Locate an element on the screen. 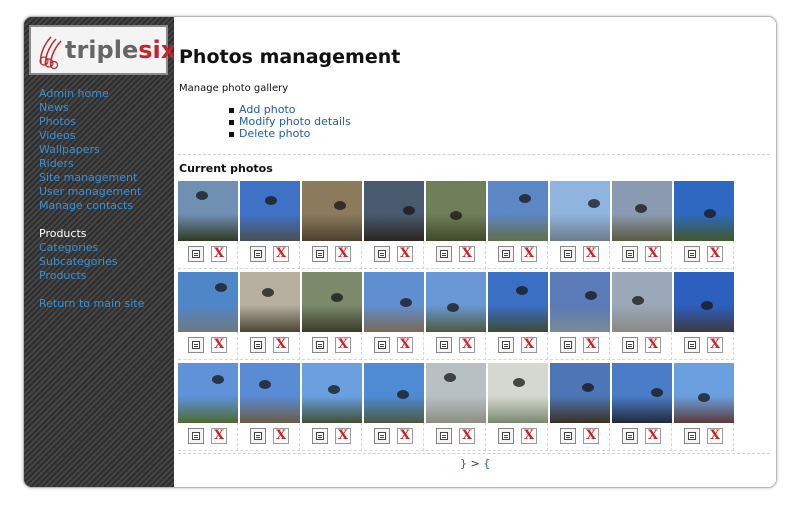 Image resolution: width=800 pixels, height=512 pixels. nav-manage-contacts: Manage contacts is located at coordinates (91, 206).